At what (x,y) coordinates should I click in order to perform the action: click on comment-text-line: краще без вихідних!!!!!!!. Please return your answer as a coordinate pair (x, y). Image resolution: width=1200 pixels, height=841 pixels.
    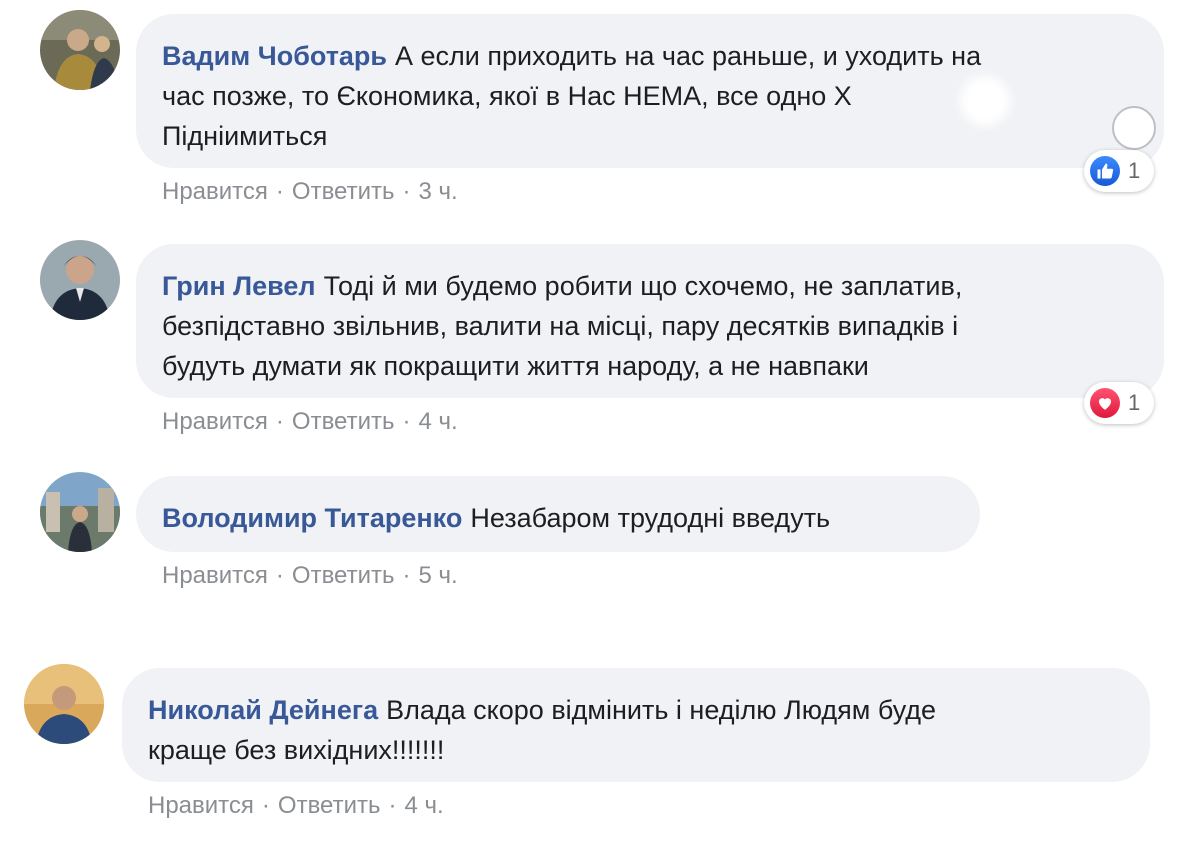
    Looking at the image, I should click on (296, 750).